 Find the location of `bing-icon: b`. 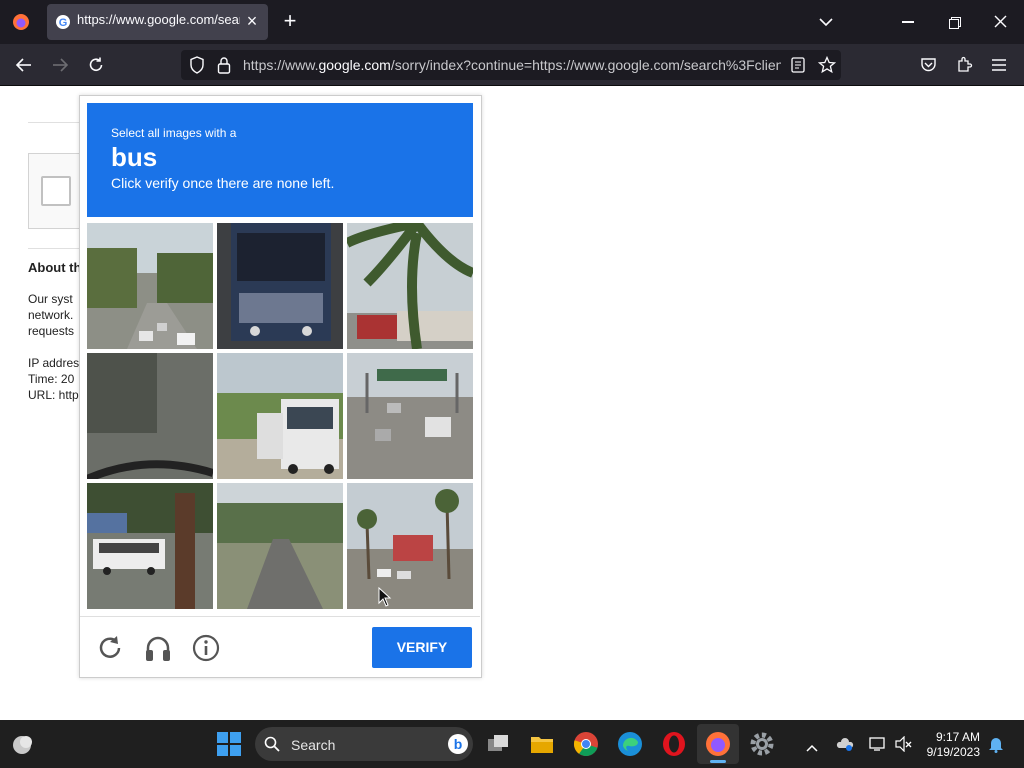

bing-icon: b is located at coordinates (458, 744).